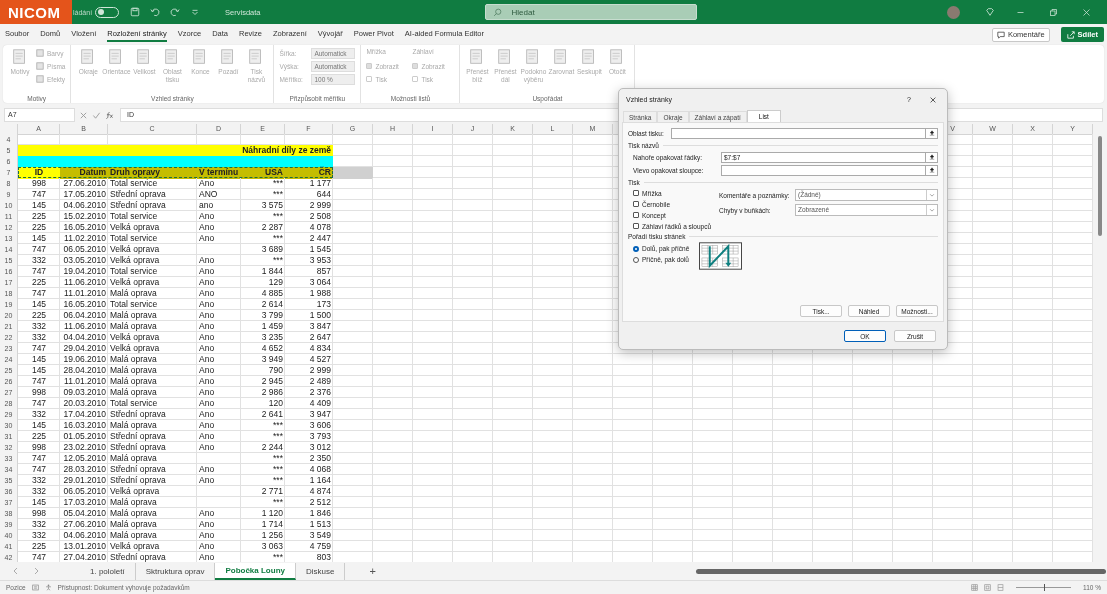  What do you see at coordinates (108, 571) in the screenshot?
I see `sheet-tab: 1. pololetí` at bounding box center [108, 571].